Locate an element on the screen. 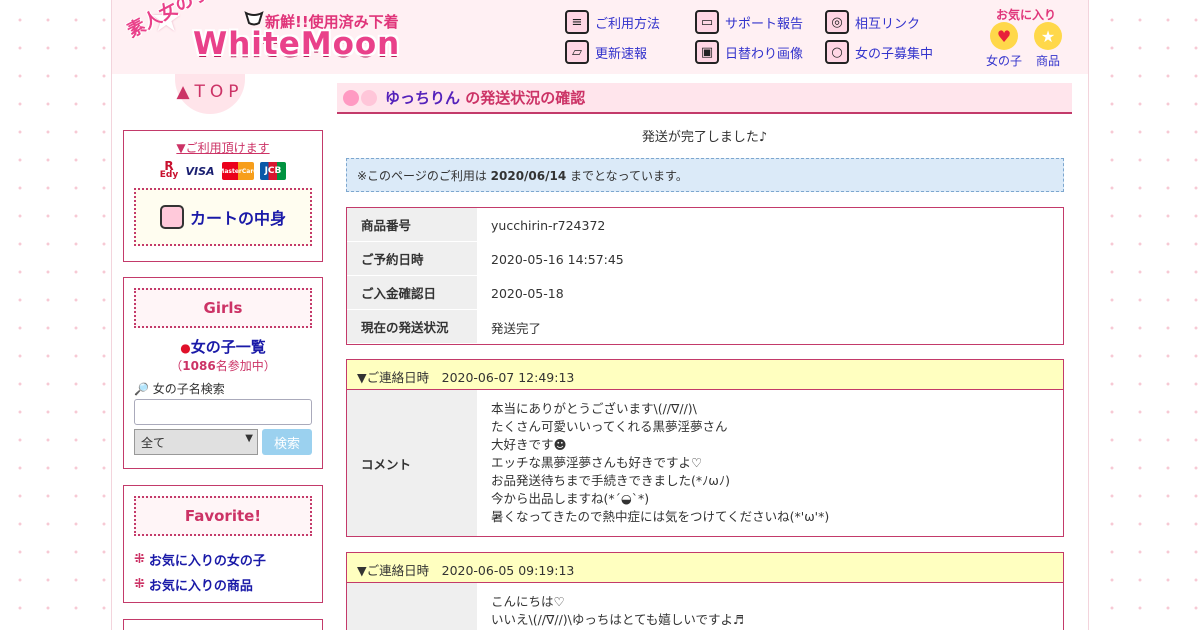 The height and width of the screenshot is (630, 1200). cart-label: カートの中身 is located at coordinates (237, 218).